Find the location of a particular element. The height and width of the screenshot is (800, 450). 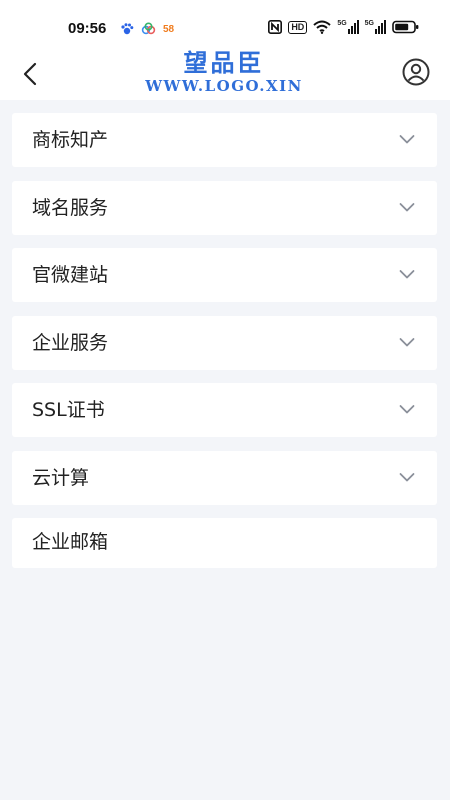

logo-url: WWW.LOGO.XIN is located at coordinates (224, 86).